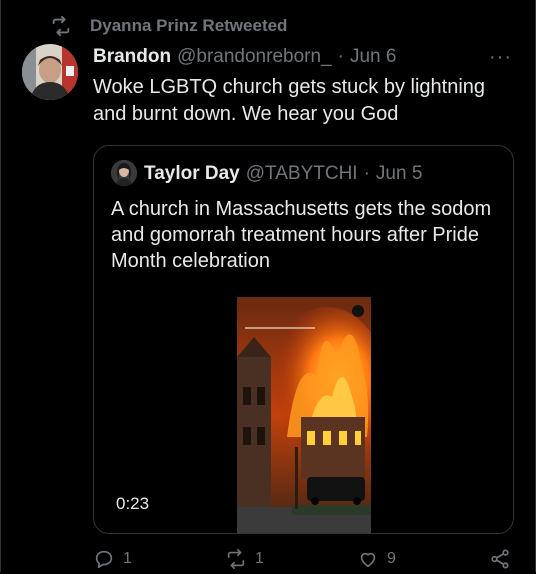 The height and width of the screenshot is (574, 536). I want to click on more-options-icon: ···, so click(500, 57).